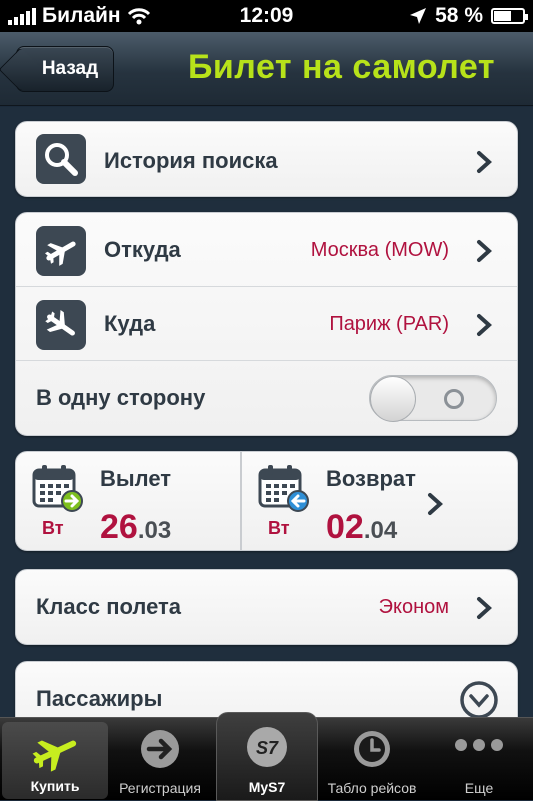 The image size is (533, 801). What do you see at coordinates (154, 530) in the screenshot?
I see `departure-month: .03` at bounding box center [154, 530].